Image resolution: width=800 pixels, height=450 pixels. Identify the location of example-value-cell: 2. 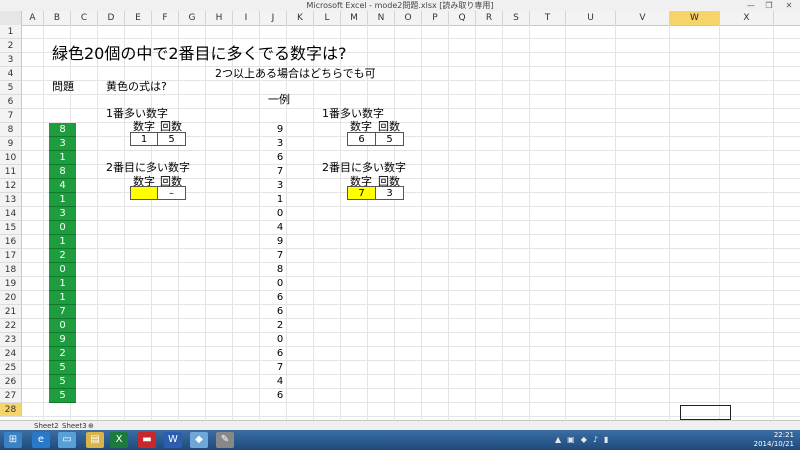
(280, 325).